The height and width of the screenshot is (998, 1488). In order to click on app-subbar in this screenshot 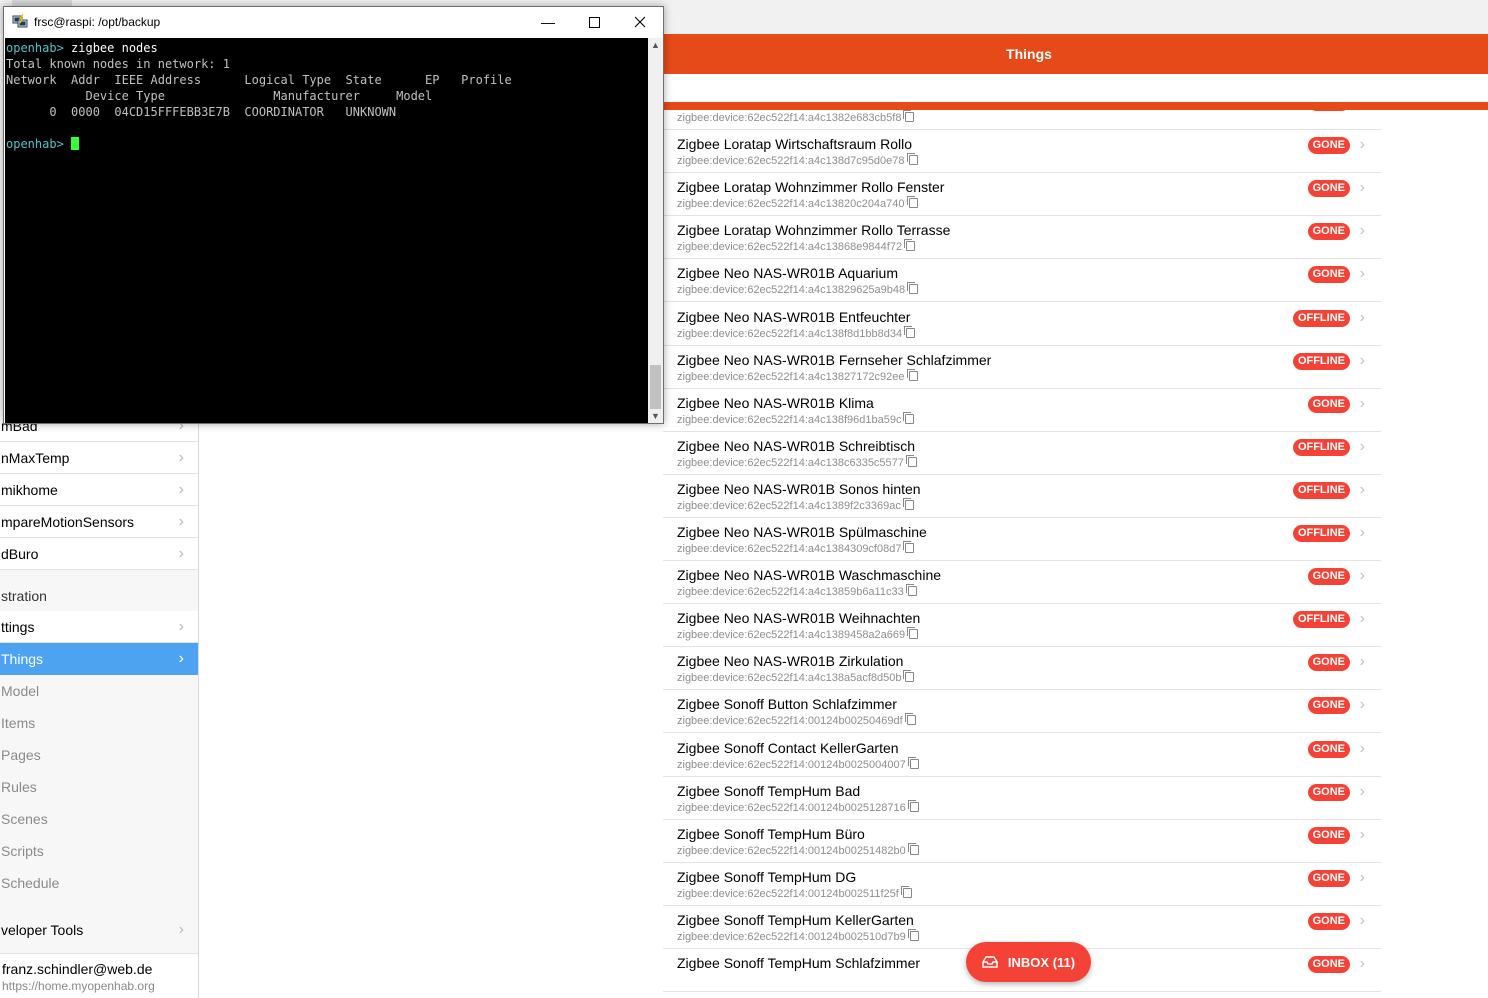, I will do `click(1075, 88)`.